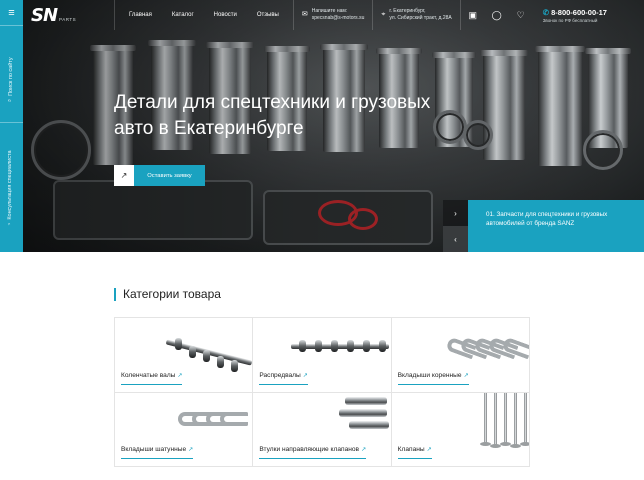  I want to click on category-card-crankshafts: Коленчатые валы ↗, so click(184, 355).